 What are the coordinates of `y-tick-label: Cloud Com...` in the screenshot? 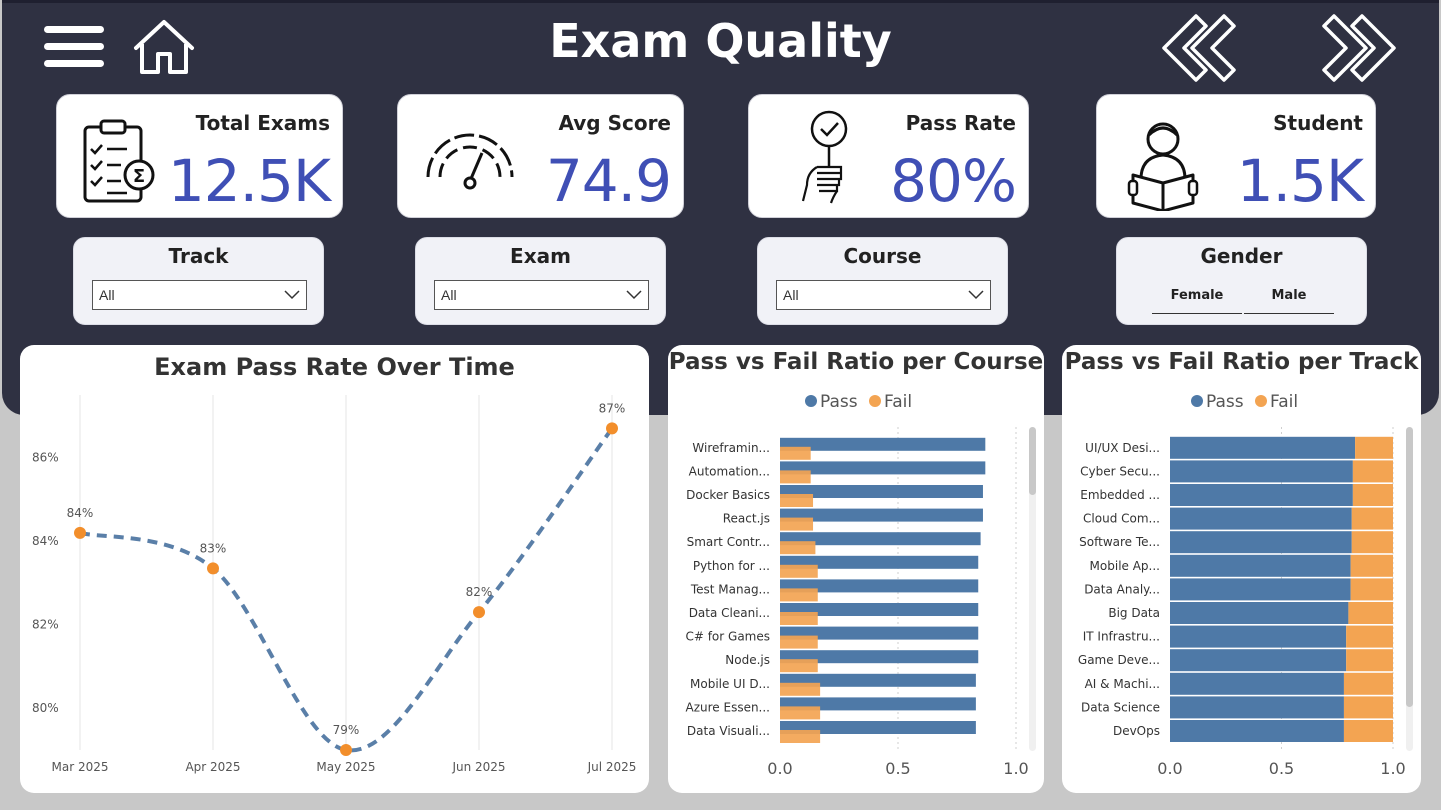 It's located at (1121, 519).